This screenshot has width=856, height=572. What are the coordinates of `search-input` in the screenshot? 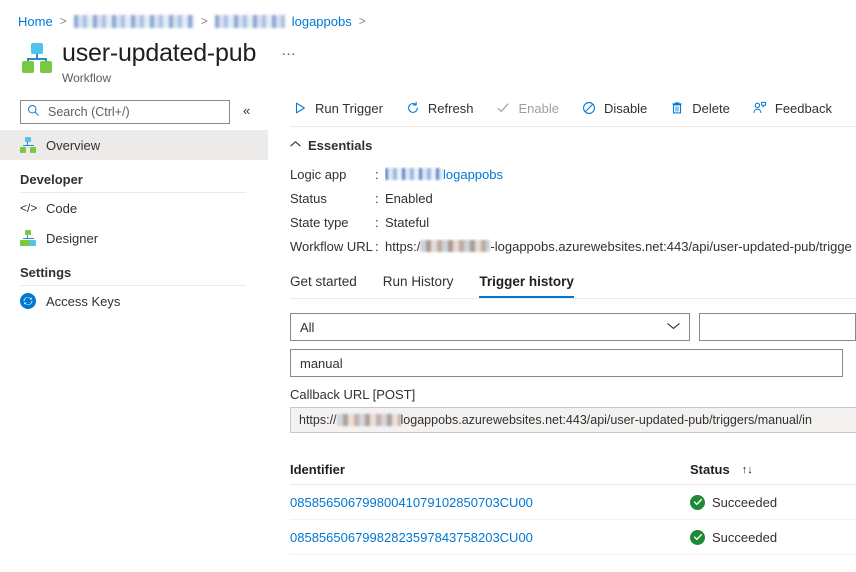 It's located at (134, 112).